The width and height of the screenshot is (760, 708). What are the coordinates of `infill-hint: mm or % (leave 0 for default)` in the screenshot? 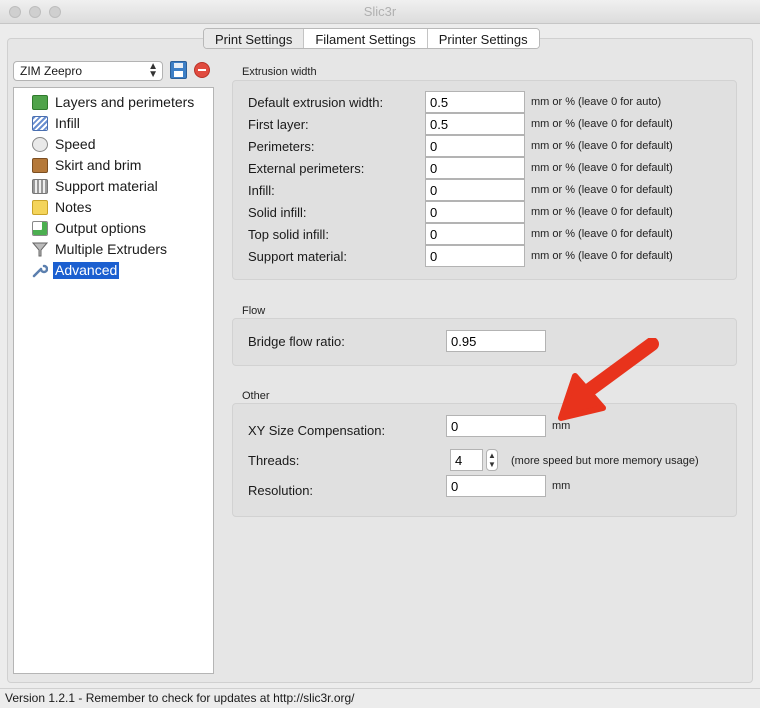 It's located at (602, 190).